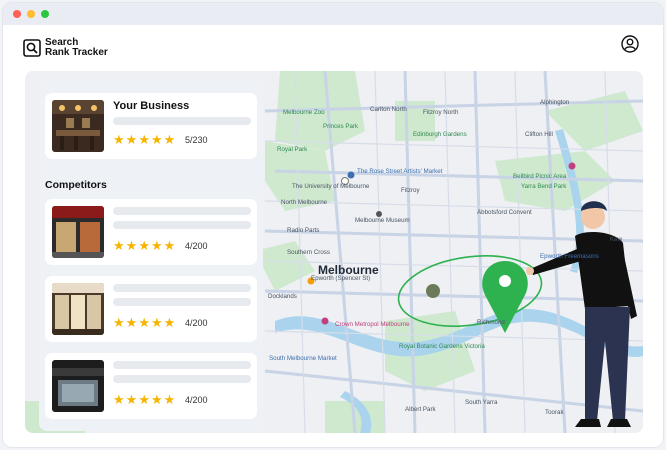 This screenshot has width=666, height=450. Describe the element at coordinates (196, 323) in the screenshot. I see `competitor-2-score: 4/200` at that location.